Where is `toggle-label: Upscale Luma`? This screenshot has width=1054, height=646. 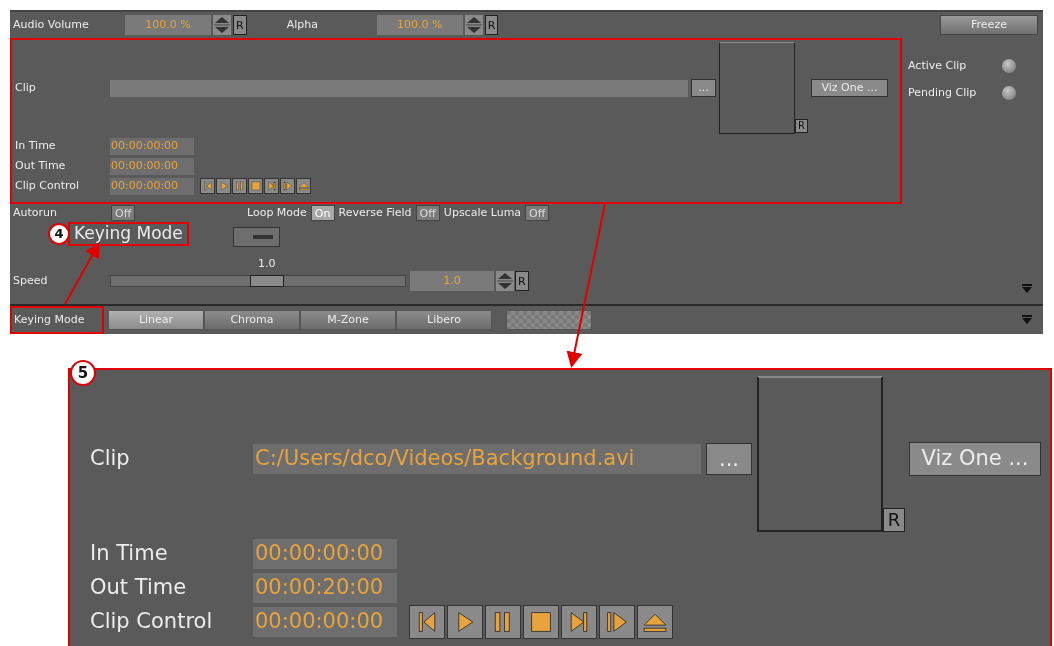 toggle-label: Upscale Luma is located at coordinates (482, 212).